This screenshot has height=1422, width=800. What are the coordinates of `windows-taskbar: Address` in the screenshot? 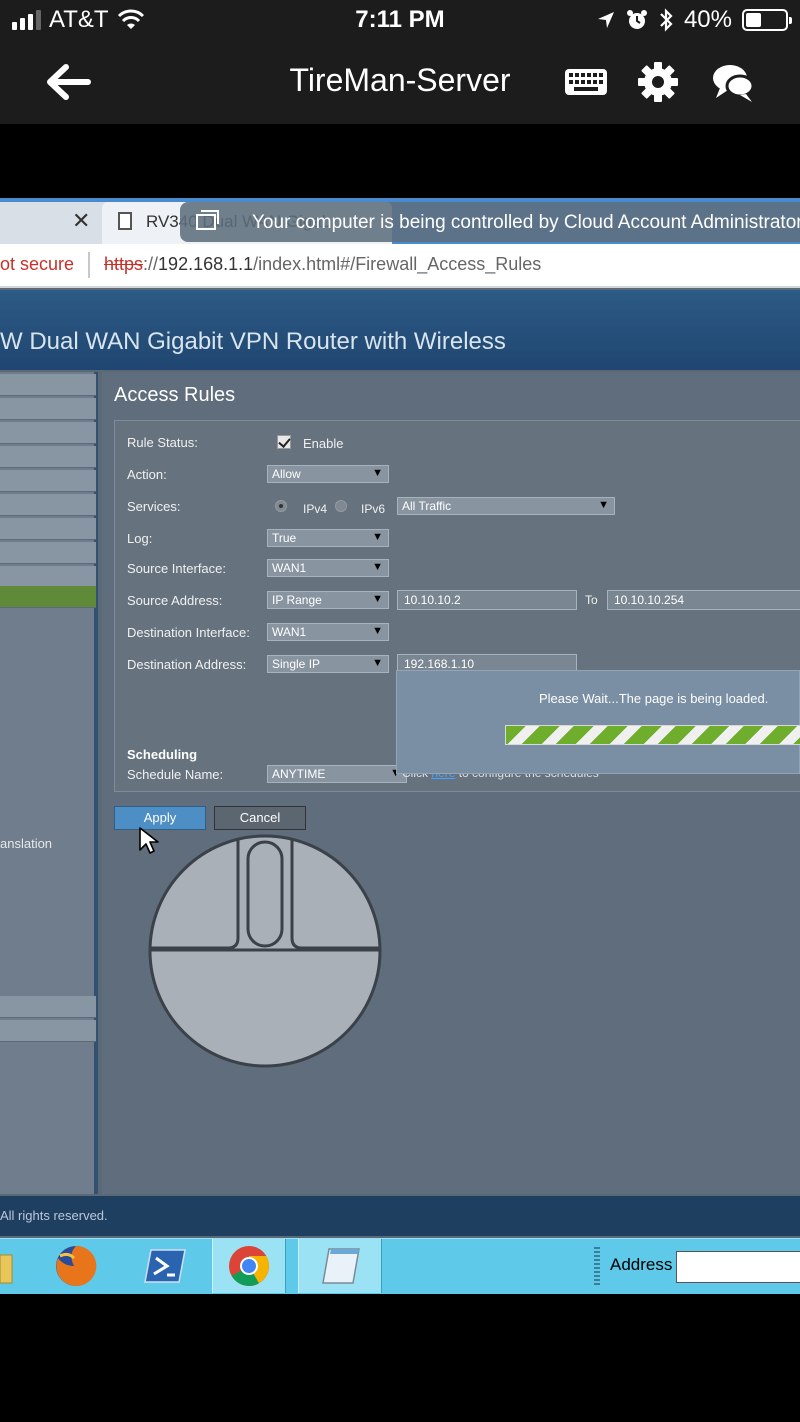 It's located at (400, 1266).